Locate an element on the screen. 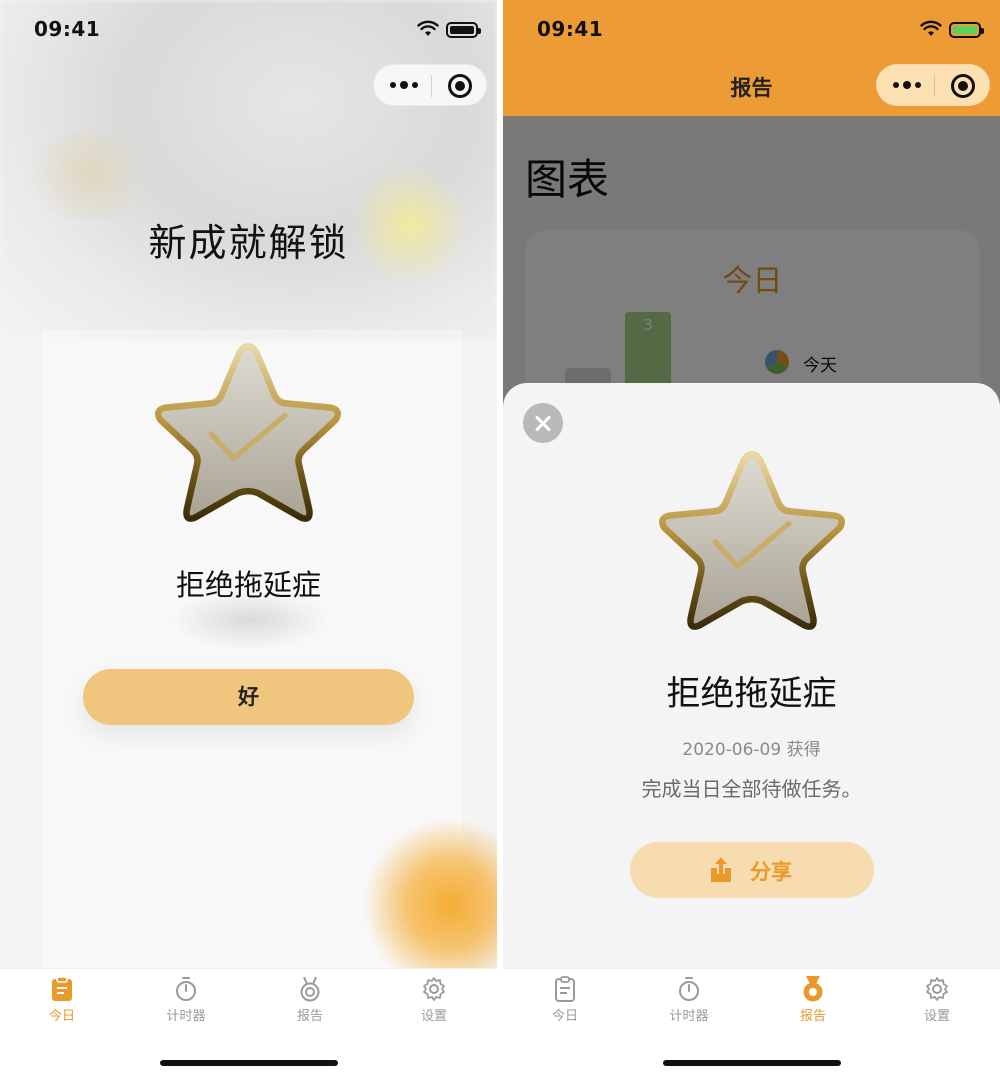  share-label: 分享 is located at coordinates (771, 872).